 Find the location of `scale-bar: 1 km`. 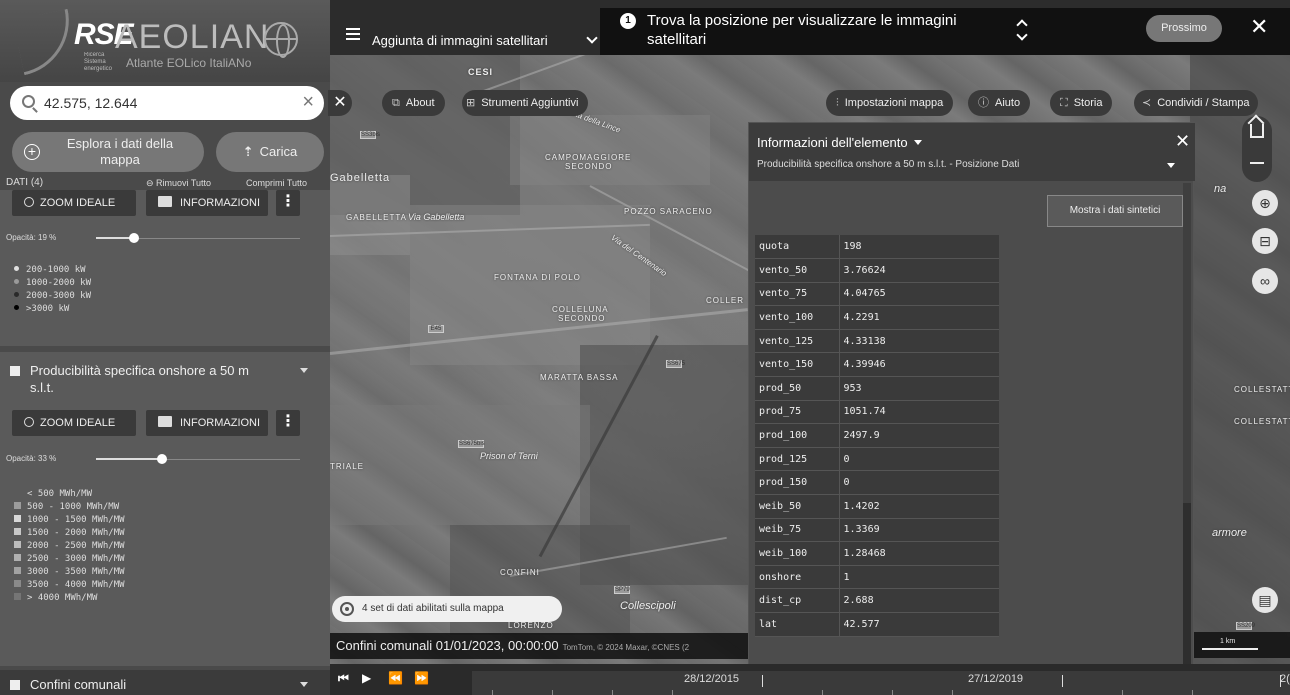

scale-bar: 1 km is located at coordinates (1240, 645).